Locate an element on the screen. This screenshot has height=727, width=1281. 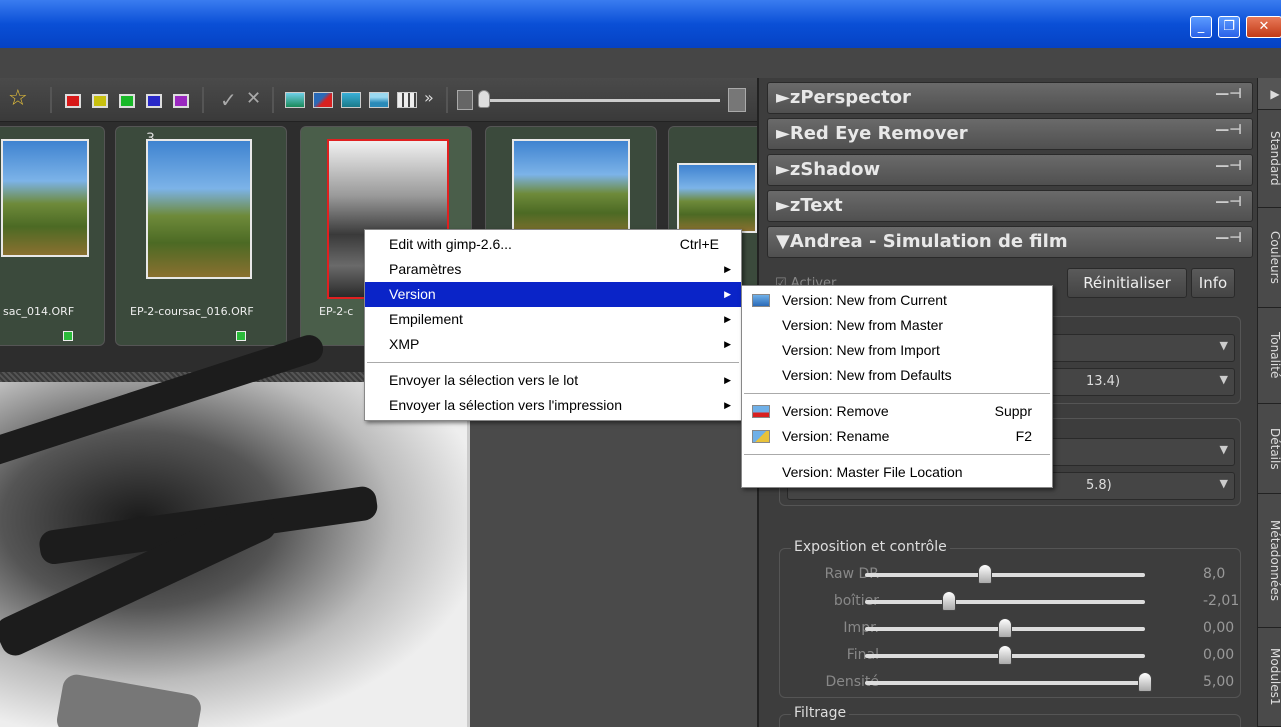
minimize-button: _ is located at coordinates (1201, 27).